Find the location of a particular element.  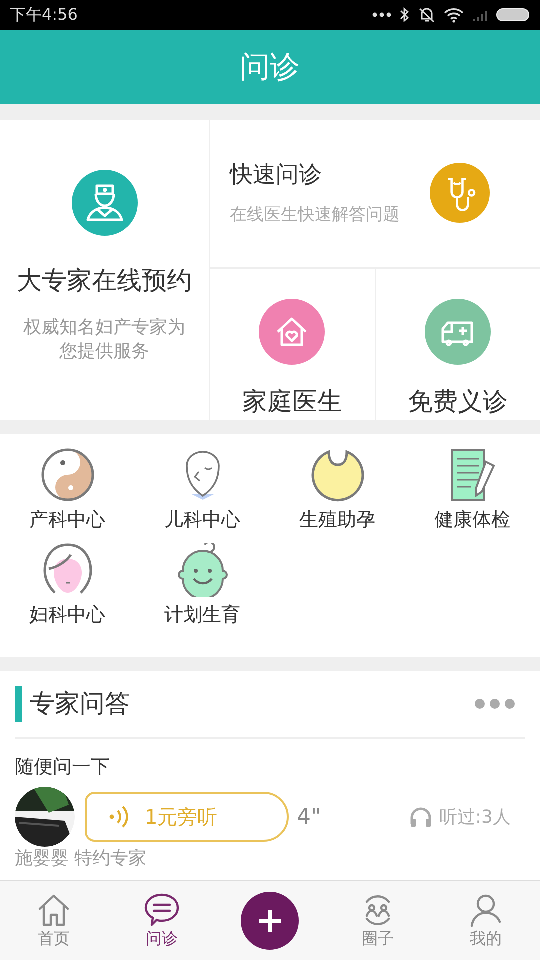

expert-name: 施婴婴 特约专家 is located at coordinates (81, 859).